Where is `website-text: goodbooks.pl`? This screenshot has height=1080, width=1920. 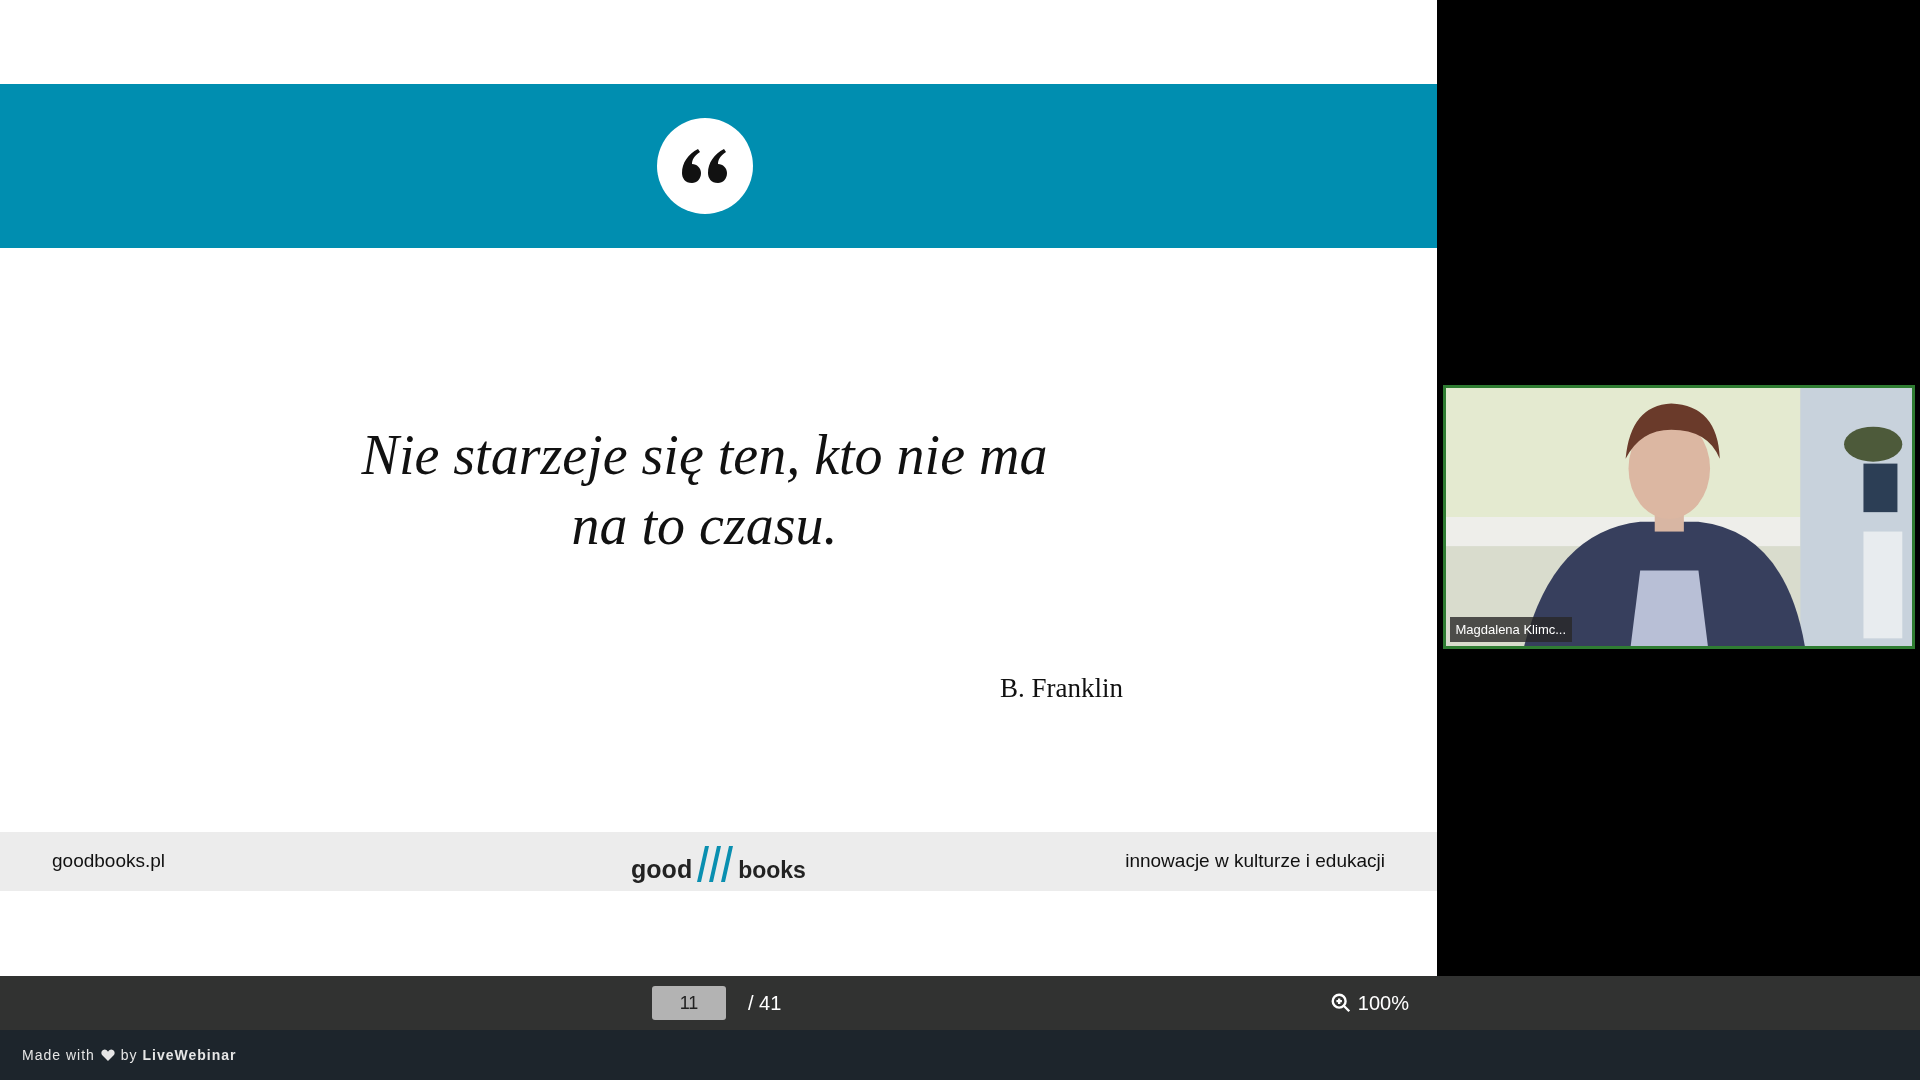
website-text: goodbooks.pl is located at coordinates (109, 861).